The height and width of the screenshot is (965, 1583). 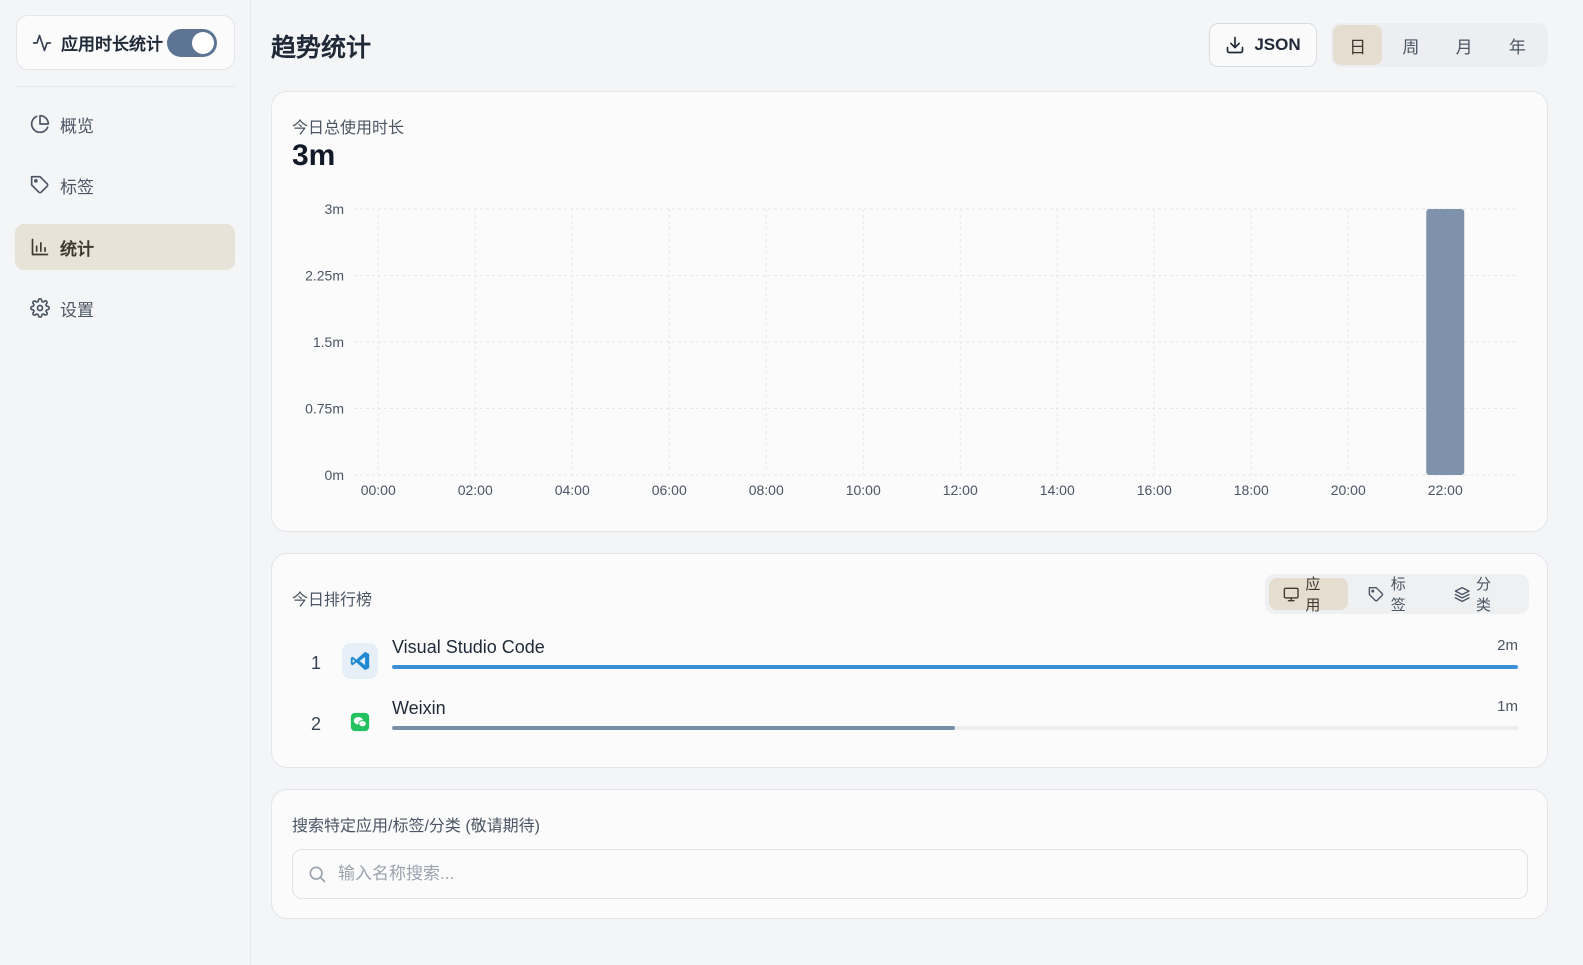 I want to click on ranking-tabs: 应用 标签 分类, so click(x=1397, y=594).